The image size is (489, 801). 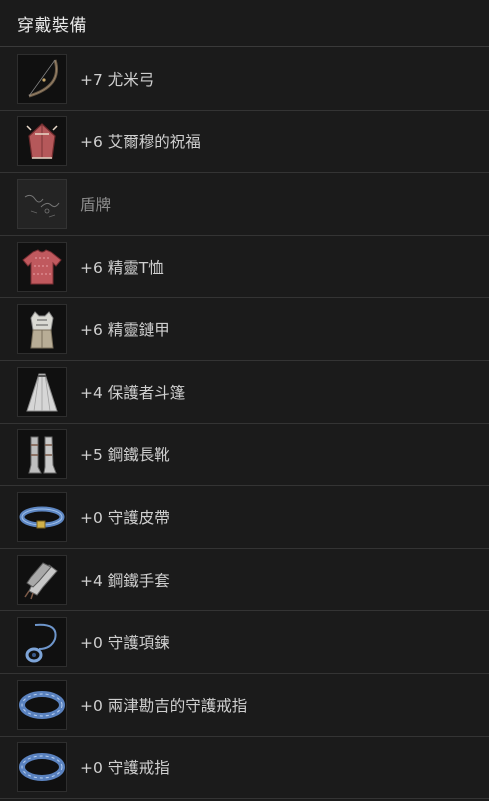 What do you see at coordinates (125, 768) in the screenshot?
I see `item-label: +0 守護戒指` at bounding box center [125, 768].